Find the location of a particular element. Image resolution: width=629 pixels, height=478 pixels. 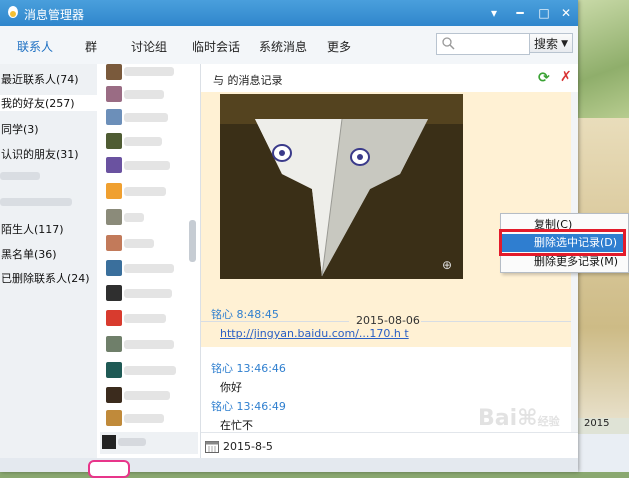

tab-groups: 群 is located at coordinates (91, 46).